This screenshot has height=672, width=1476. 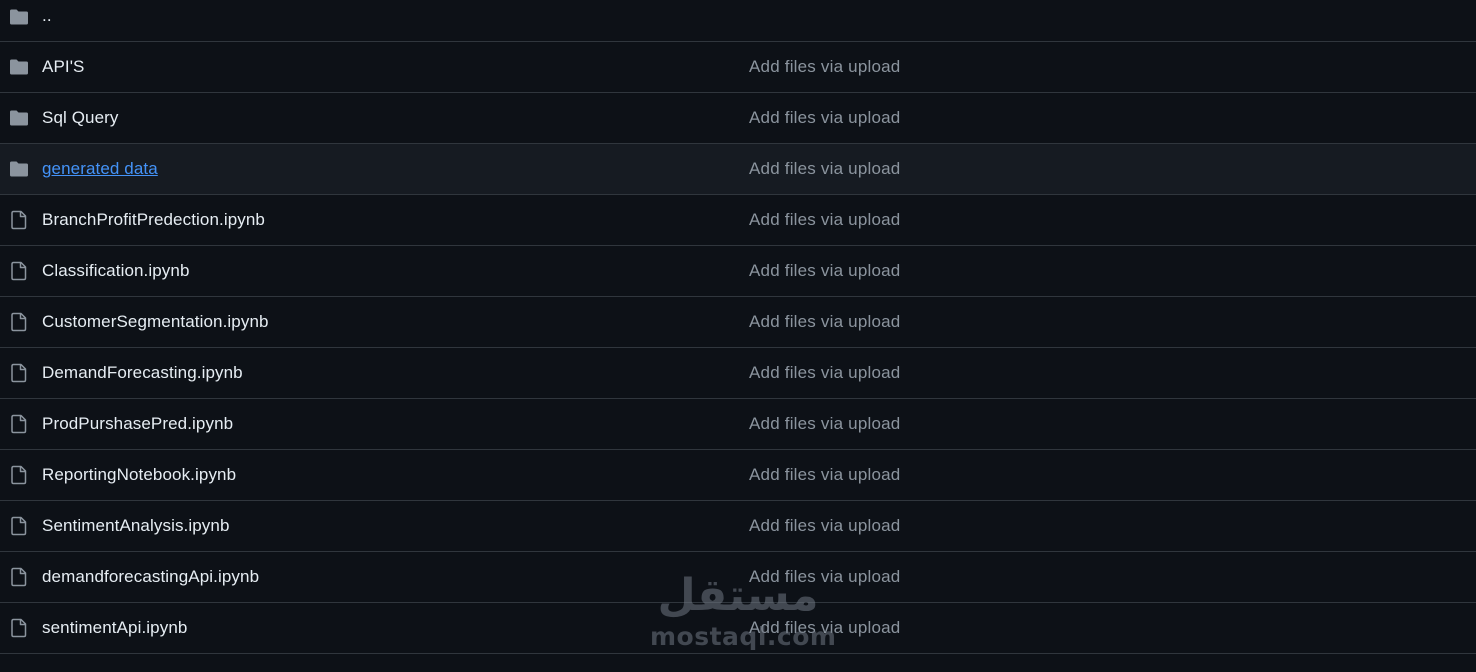 What do you see at coordinates (738, 169) in the screenshot?
I see `file-row-generated-data: generated data Add files via upload` at bounding box center [738, 169].